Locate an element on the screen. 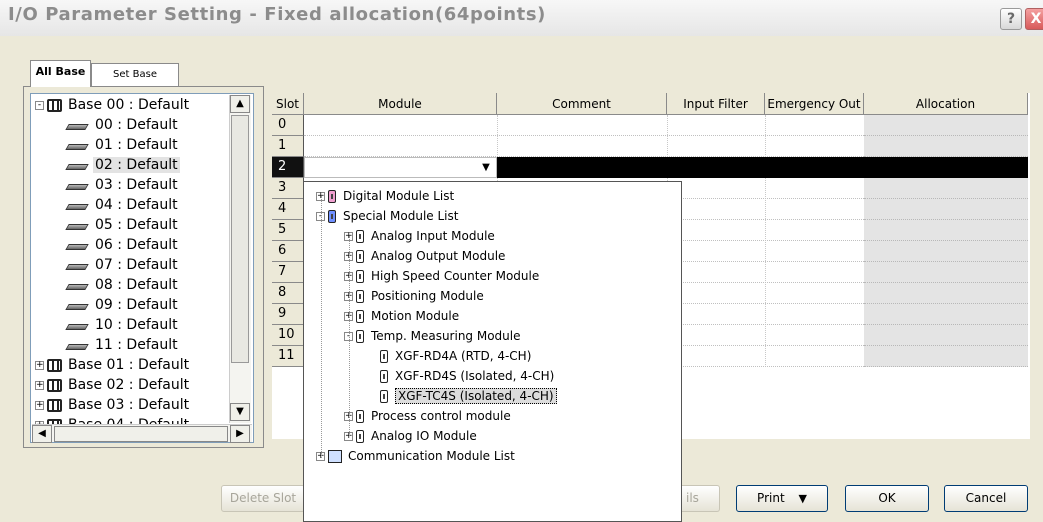 Image resolution: width=1043 pixels, height=522 pixels. tree-slot-node: 06 : Default is located at coordinates (122, 245).